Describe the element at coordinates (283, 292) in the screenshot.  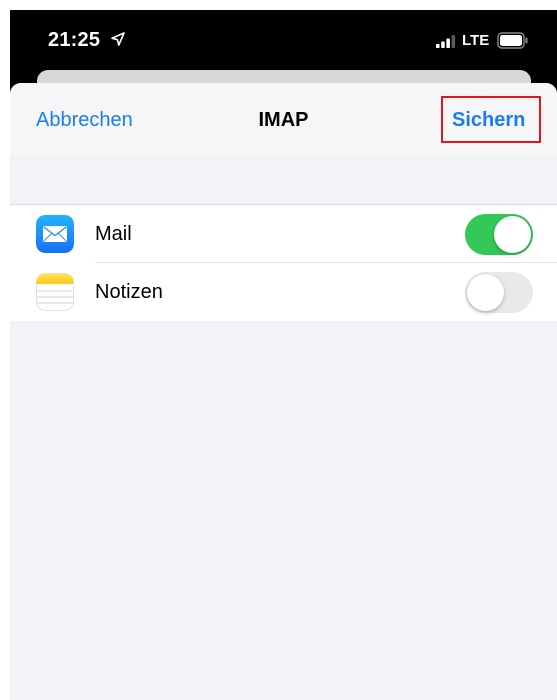
I see `list-item-notes: Notizen` at that location.